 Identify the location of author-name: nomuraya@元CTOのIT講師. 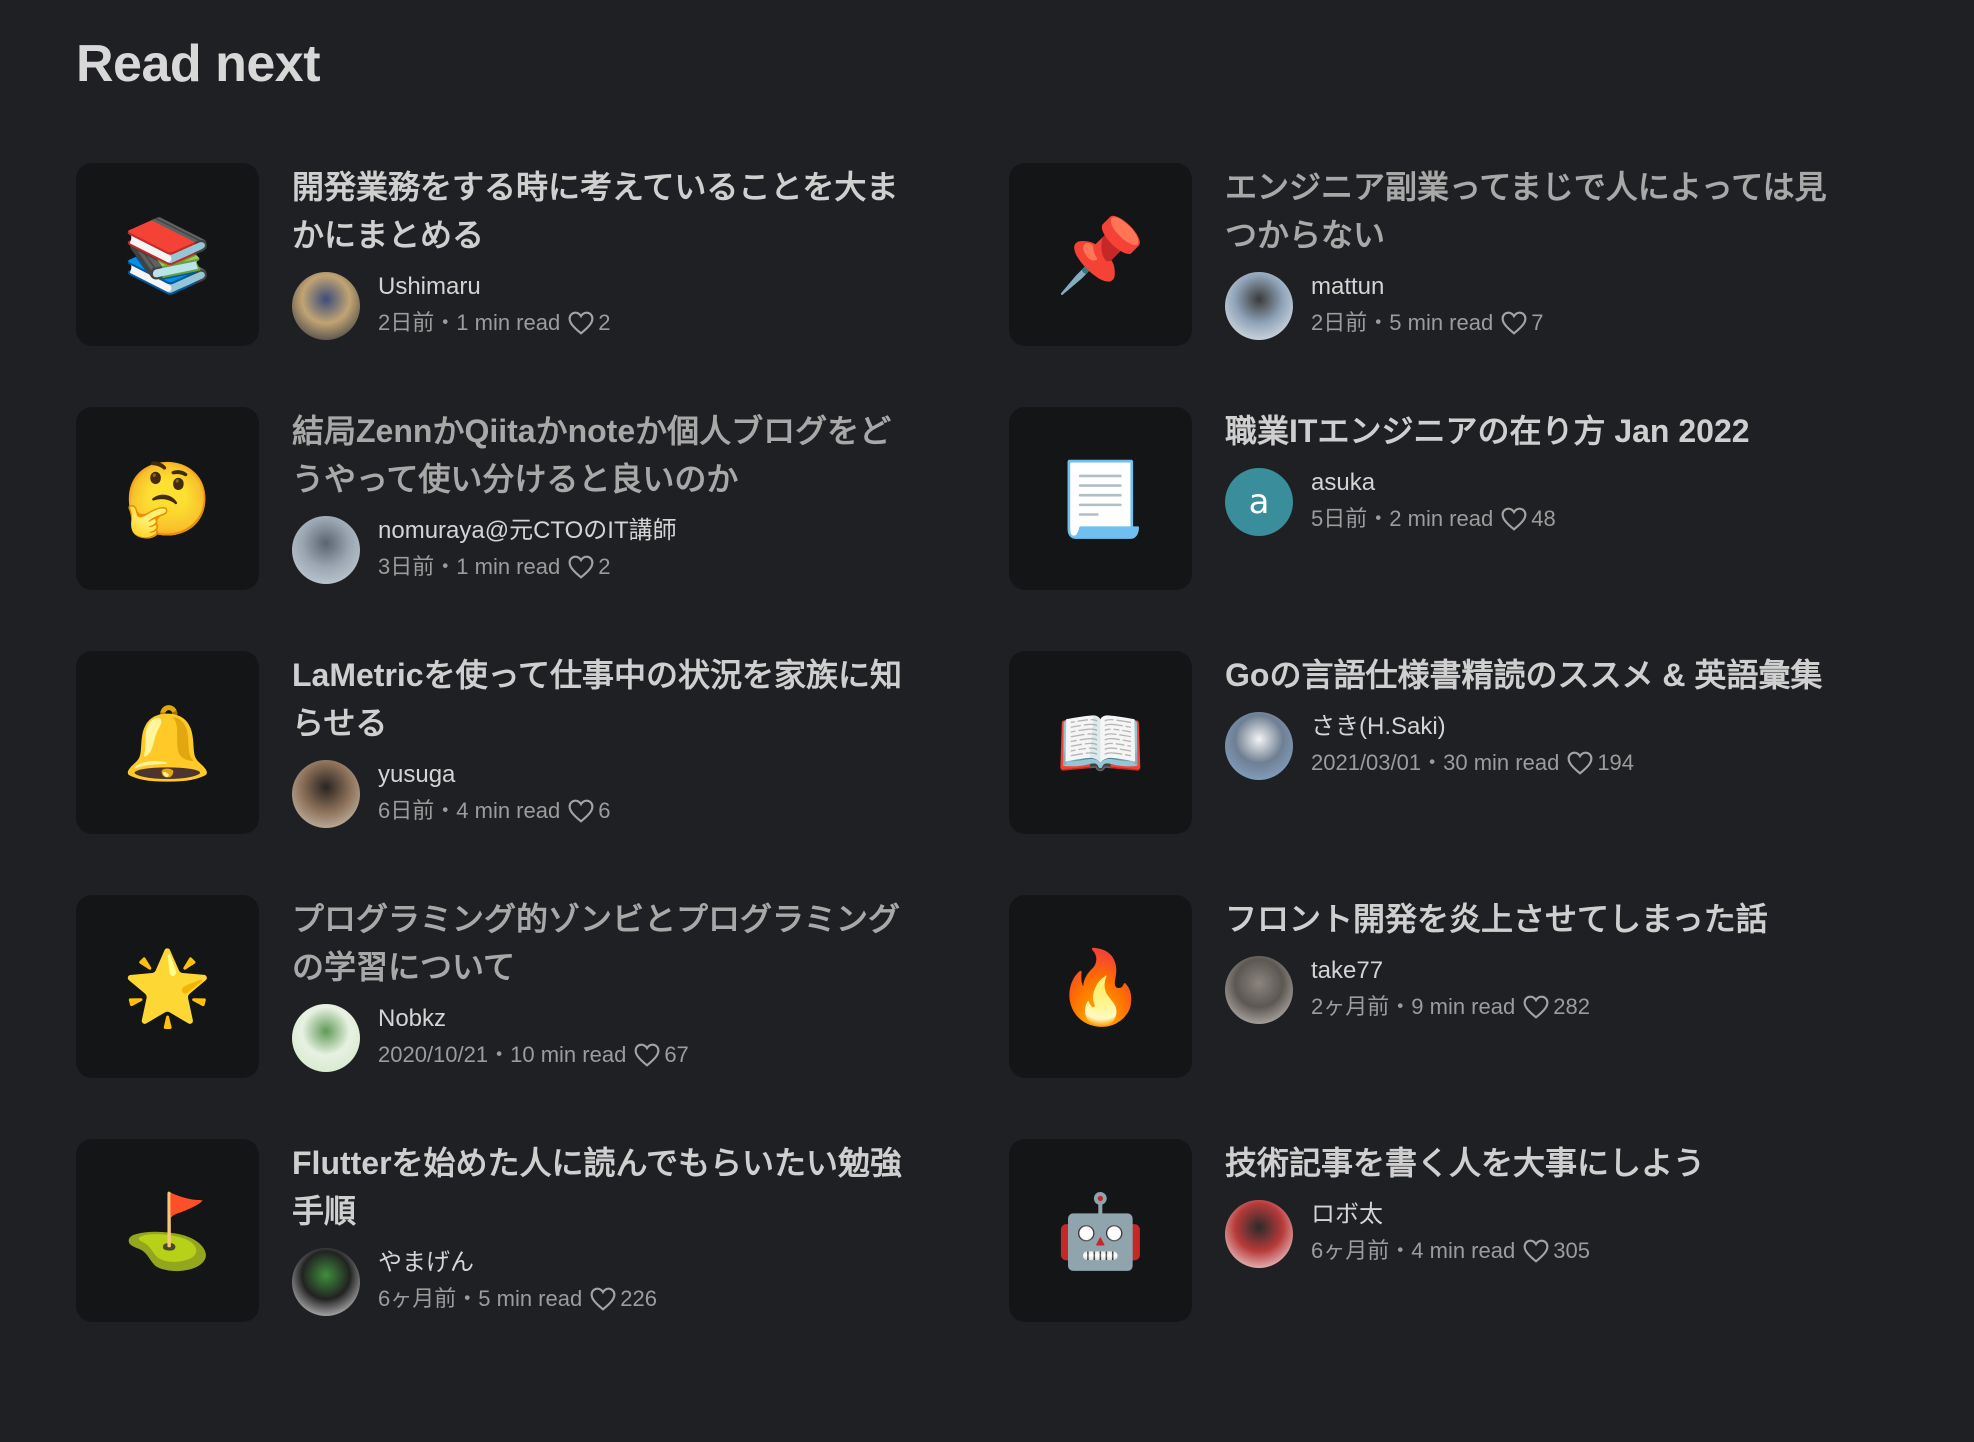
(527, 531).